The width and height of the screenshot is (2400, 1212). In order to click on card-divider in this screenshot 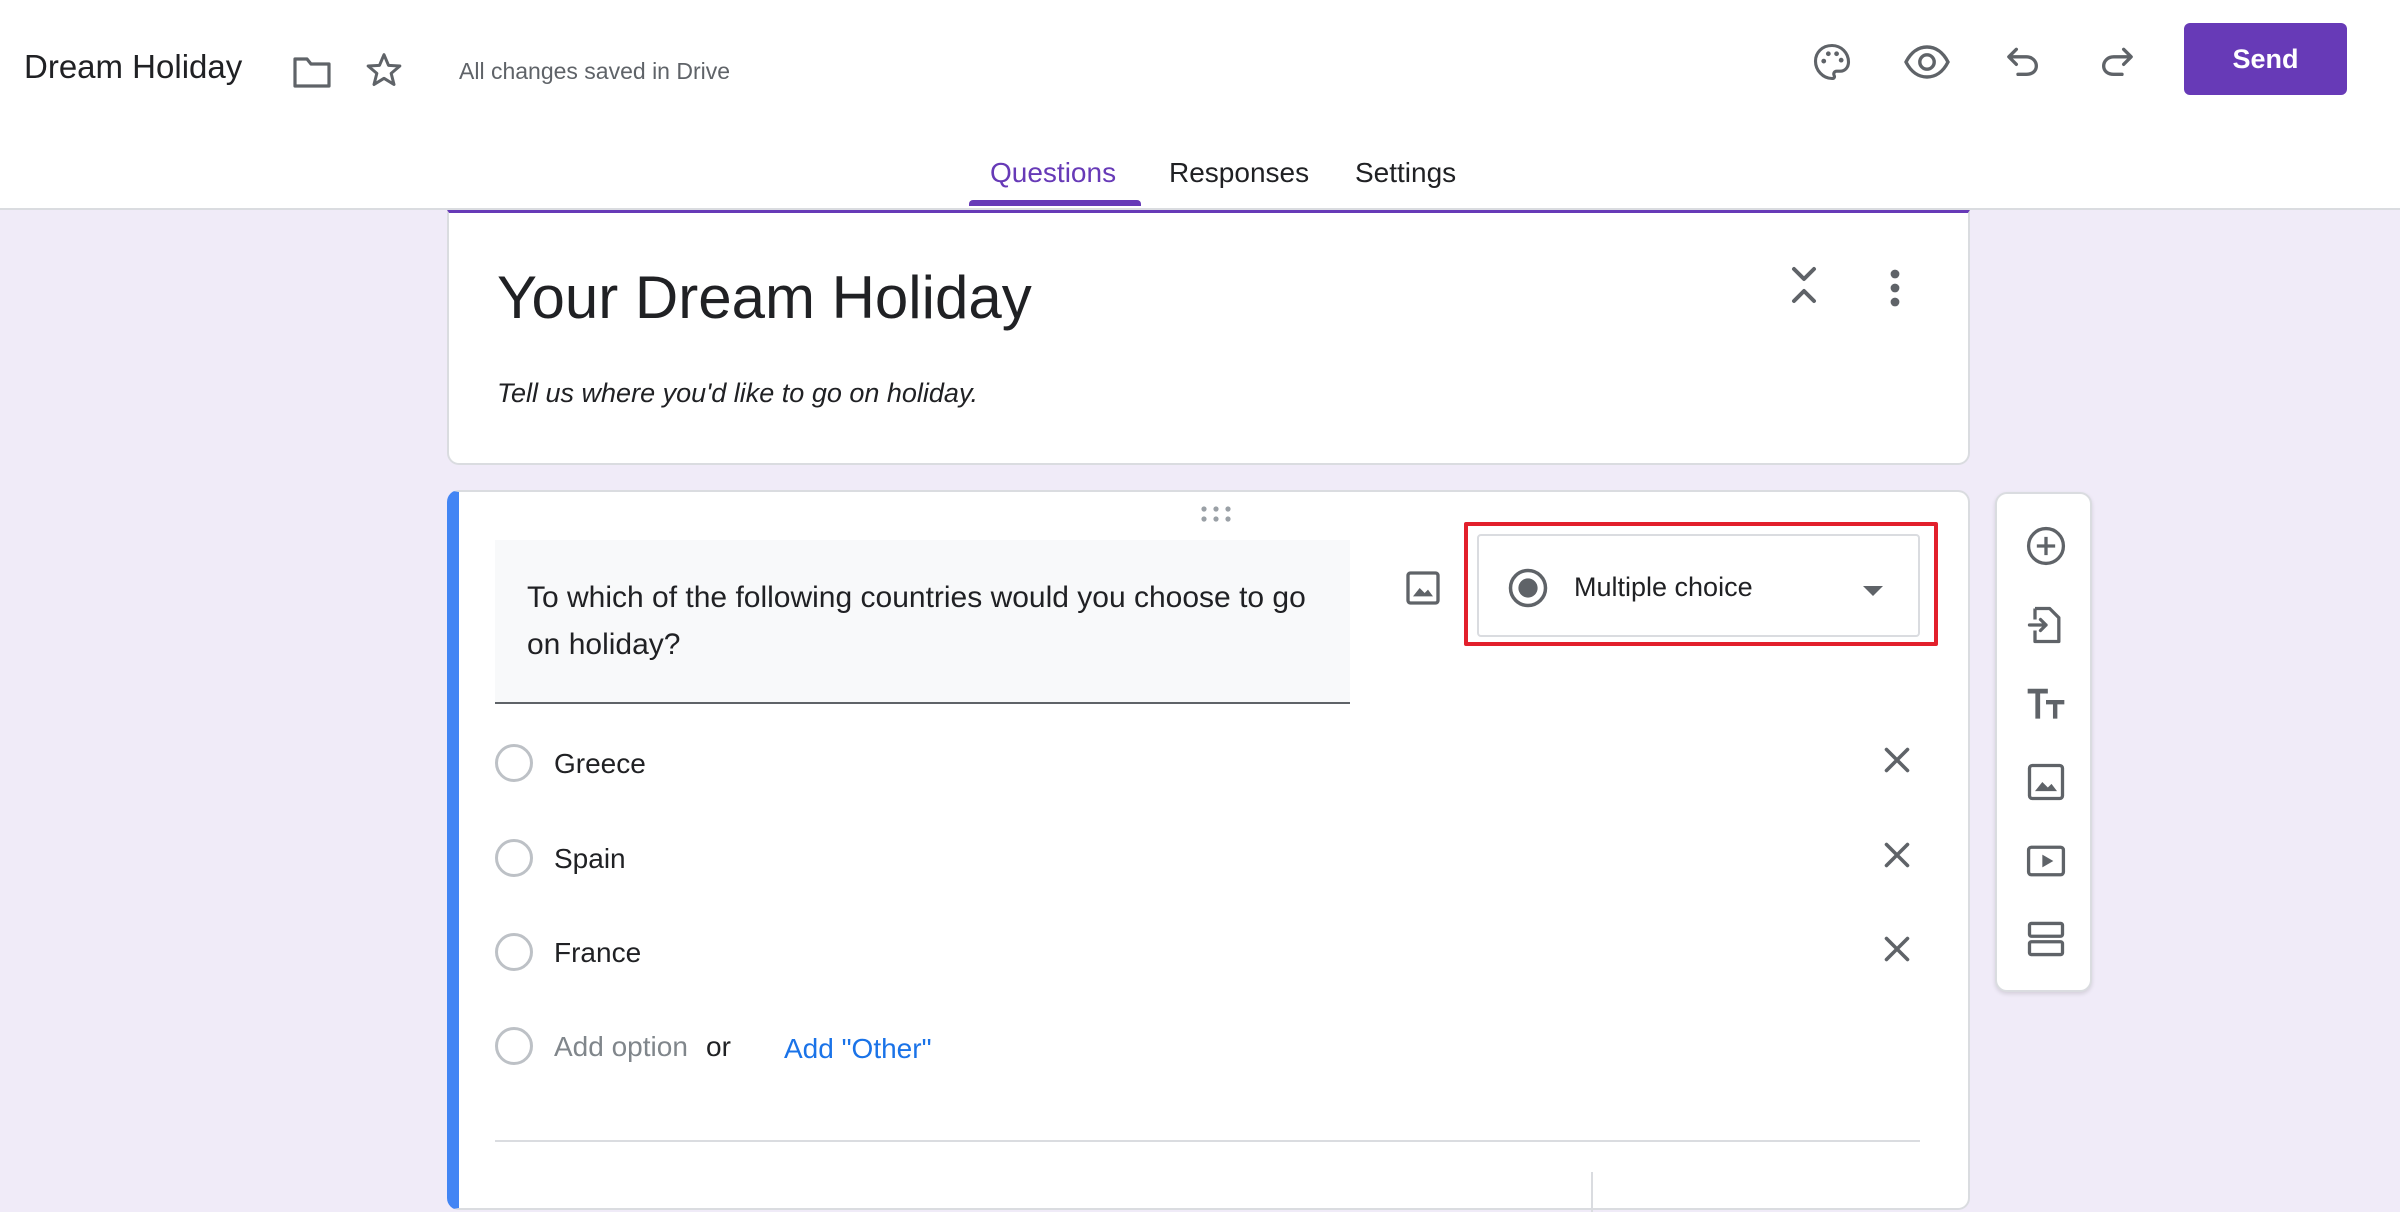, I will do `click(1207, 1141)`.